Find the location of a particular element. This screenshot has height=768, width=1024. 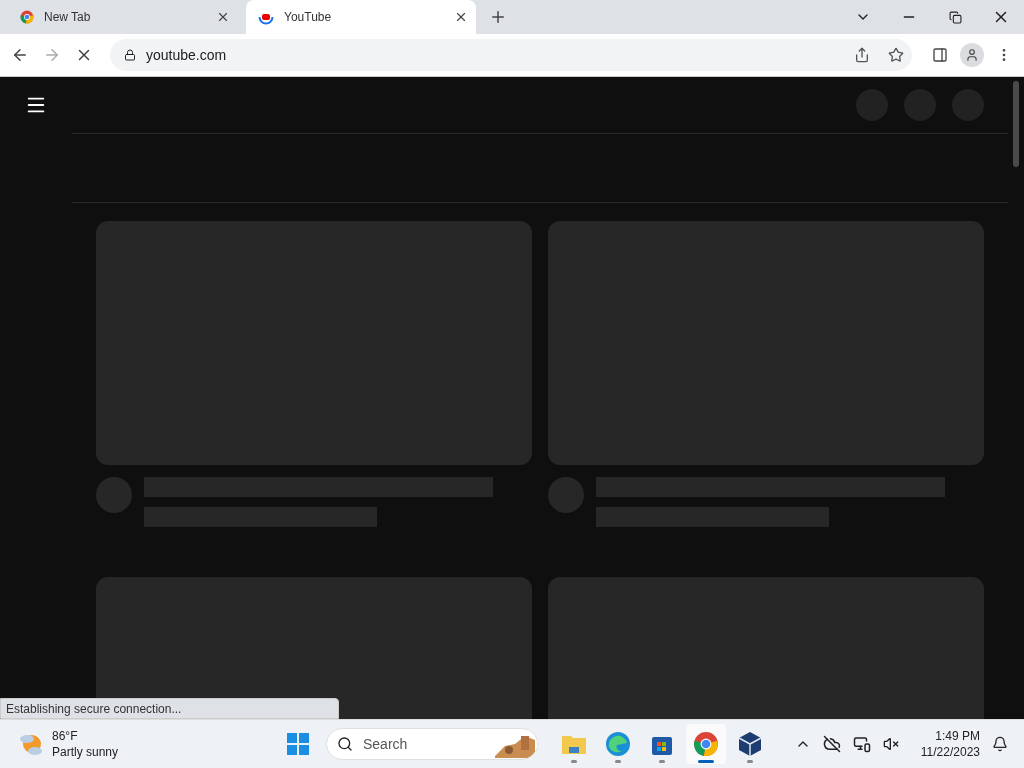

tab-title: New Tab is located at coordinates (68, 17).